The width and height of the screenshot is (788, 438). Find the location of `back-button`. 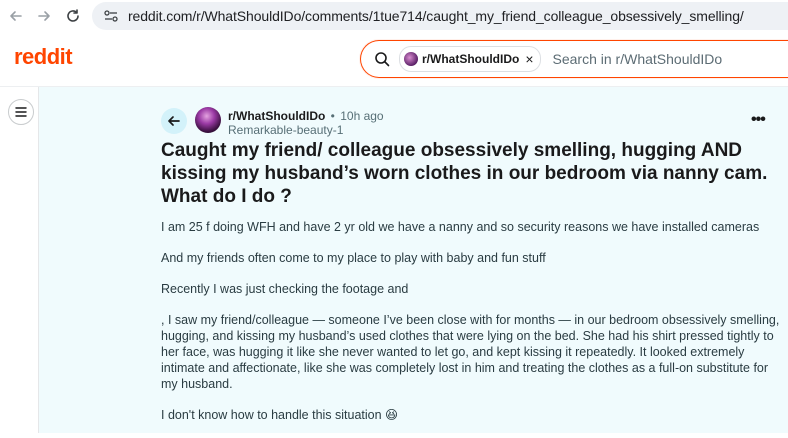

back-button is located at coordinates (174, 121).